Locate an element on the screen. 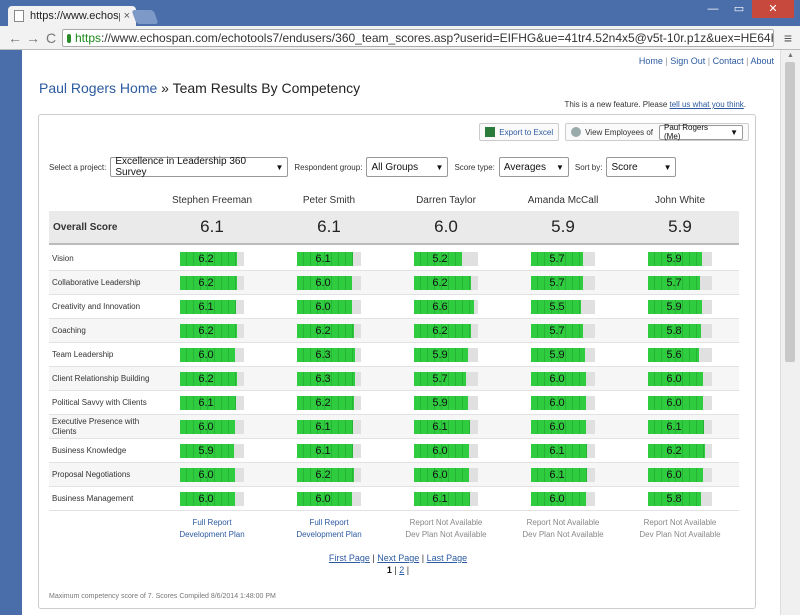 The height and width of the screenshot is (615, 800). export-label: Export to Excel is located at coordinates (526, 132).